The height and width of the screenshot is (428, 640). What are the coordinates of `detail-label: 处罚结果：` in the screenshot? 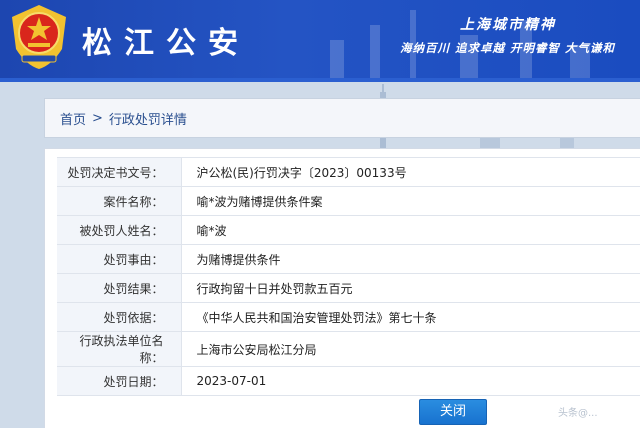 It's located at (119, 288).